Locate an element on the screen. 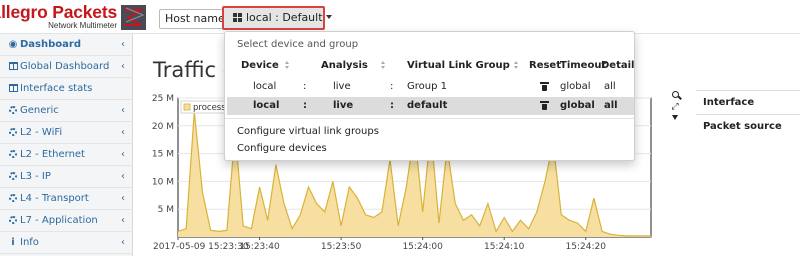 The height and width of the screenshot is (256, 800). sidebar-item-label: L2 - WiFi is located at coordinates (41, 132).